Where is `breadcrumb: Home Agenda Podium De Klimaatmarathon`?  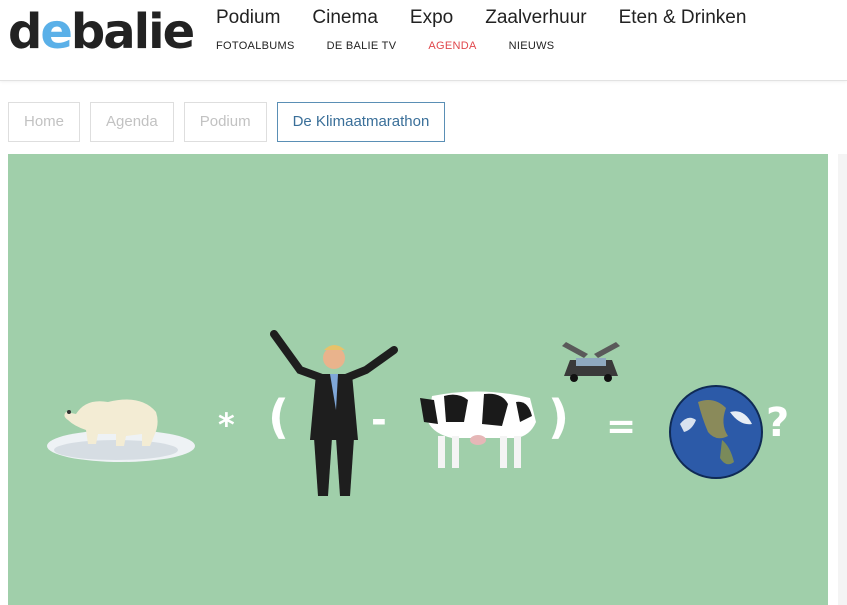 breadcrumb: Home Agenda Podium De Klimaatmarathon is located at coordinates (231, 122).